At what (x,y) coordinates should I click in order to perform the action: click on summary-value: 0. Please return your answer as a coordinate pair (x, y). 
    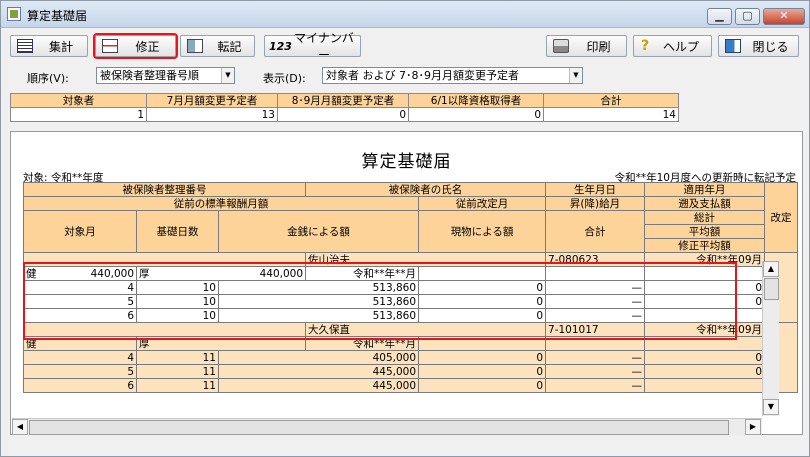
    Looking at the image, I should click on (343, 114).